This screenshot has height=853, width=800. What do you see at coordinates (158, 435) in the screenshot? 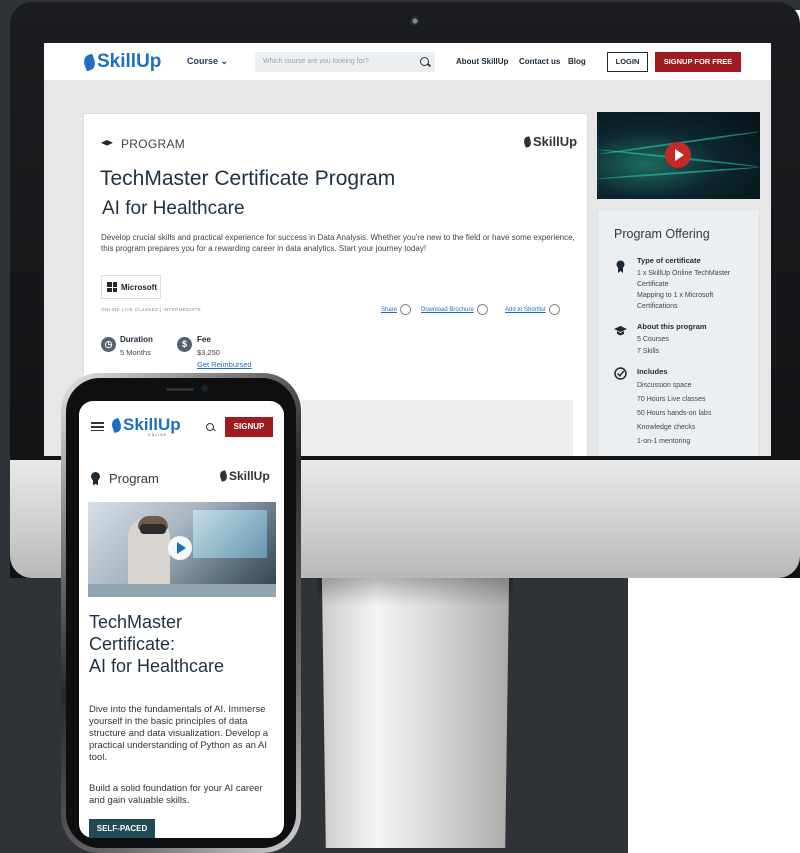
I see `logo-tagline: ONLINE` at bounding box center [158, 435].